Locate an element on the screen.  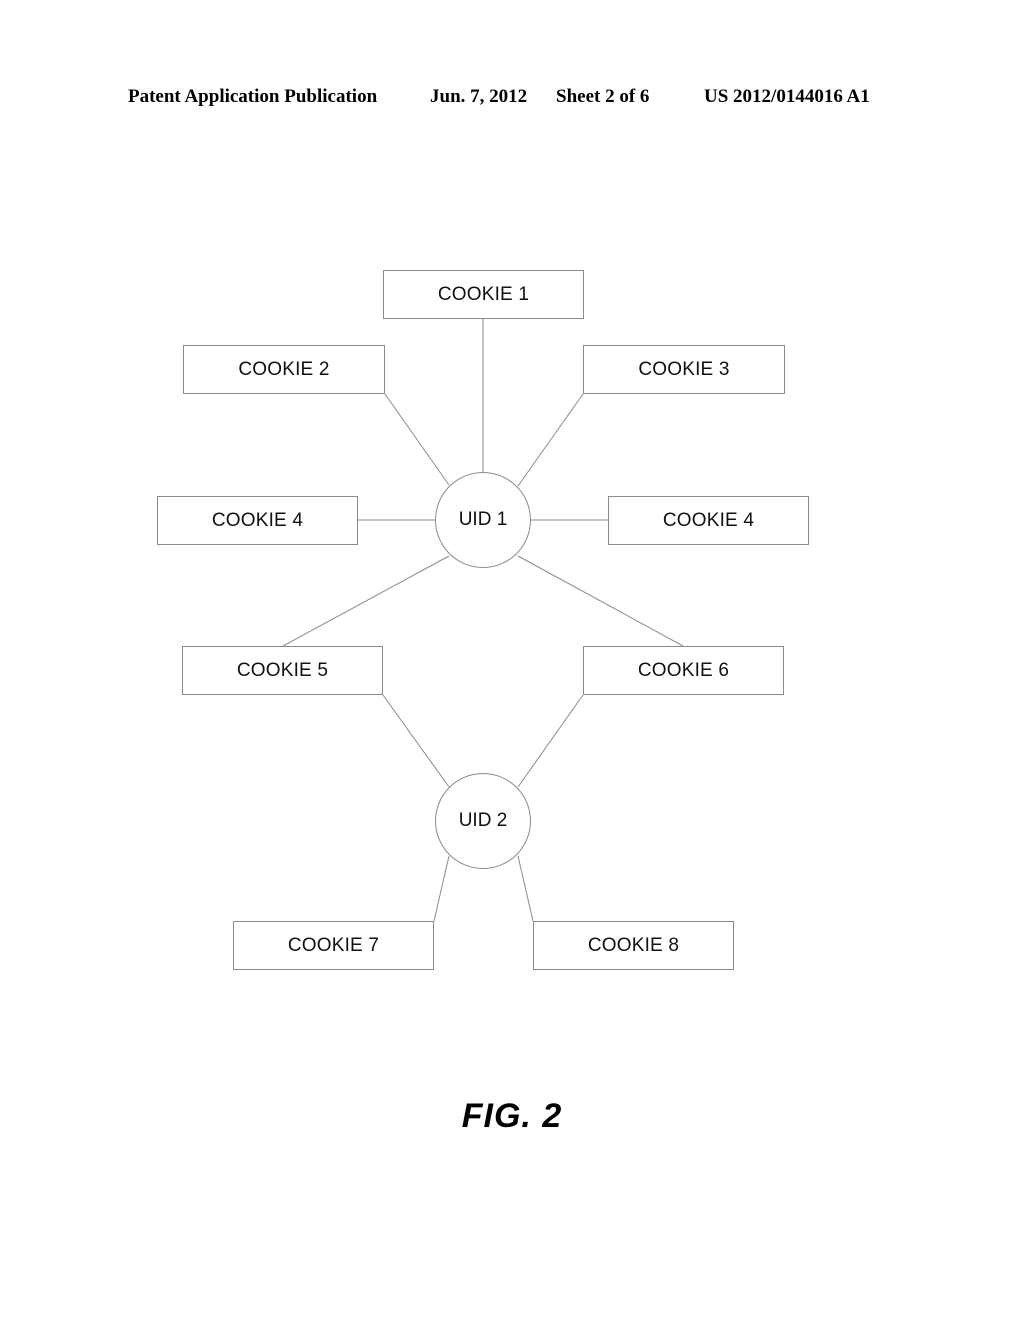
node-label: COOKIE 7 is located at coordinates (333, 945).